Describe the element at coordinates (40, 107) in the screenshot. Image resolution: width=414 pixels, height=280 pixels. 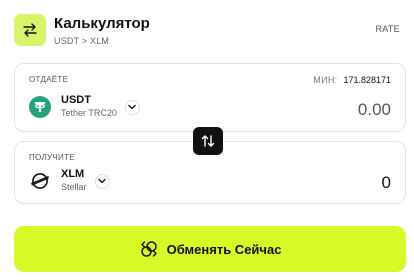
I see `usdt-icon` at that location.